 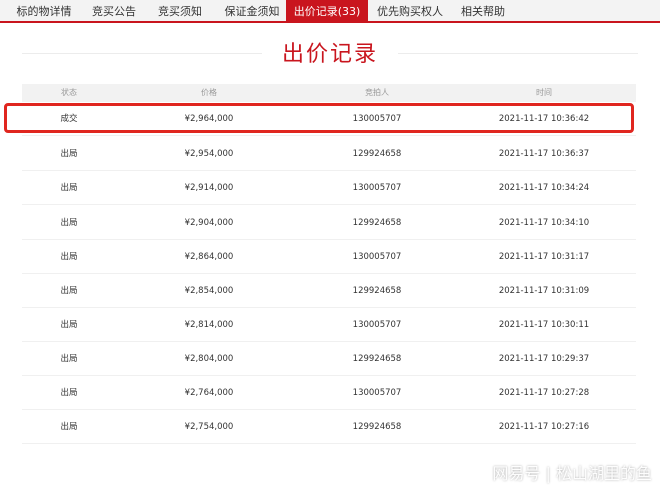 I want to click on watermark: 网易号 | 松山湖里的鱼, so click(x=572, y=473).